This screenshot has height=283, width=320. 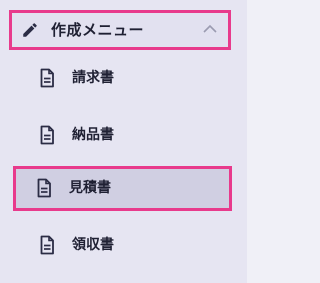 I want to click on create-menu-label: 作成メニュー, so click(x=98, y=30).